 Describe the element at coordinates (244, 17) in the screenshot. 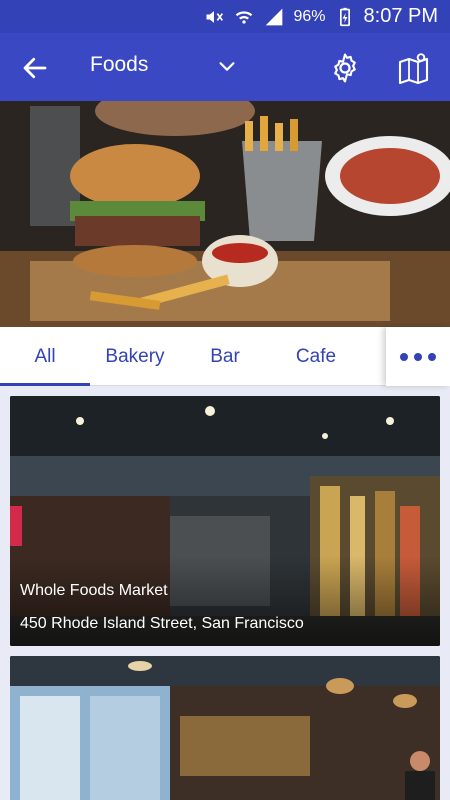

I see `wifi-icon` at that location.